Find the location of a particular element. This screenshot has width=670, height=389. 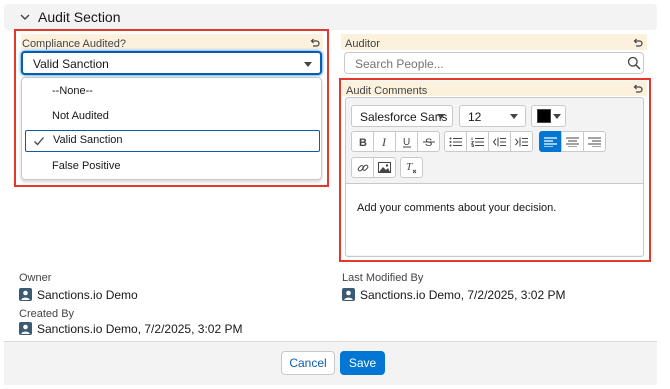

chevron-down-icon is located at coordinates (25, 17).